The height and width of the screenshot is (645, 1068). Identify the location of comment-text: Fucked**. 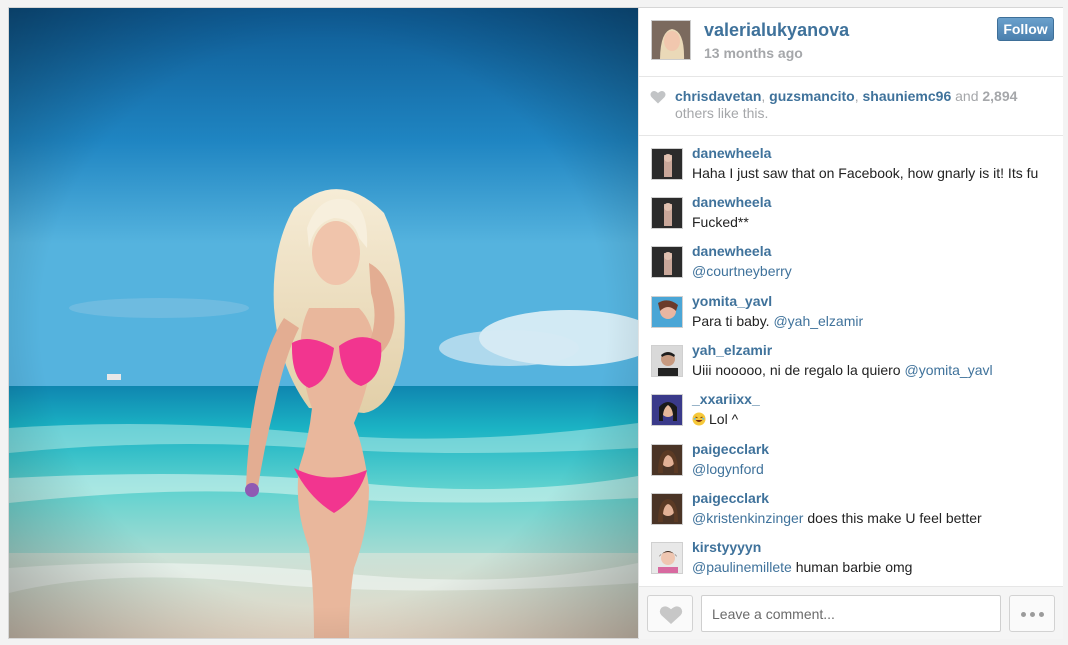
(720, 222).